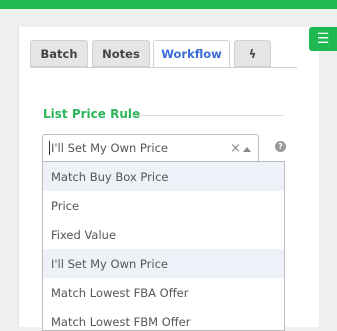 This screenshot has width=337, height=331. I want to click on hamburger-menu-icon: ☰, so click(323, 39).